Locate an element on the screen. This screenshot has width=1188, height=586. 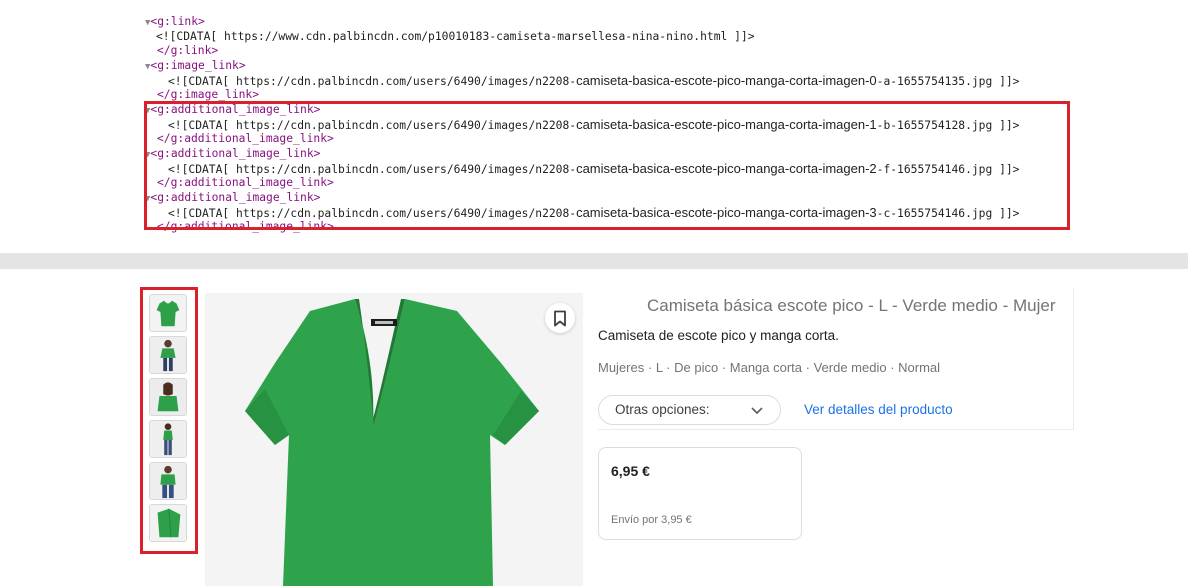
product-attribute: Normal is located at coordinates (919, 367).